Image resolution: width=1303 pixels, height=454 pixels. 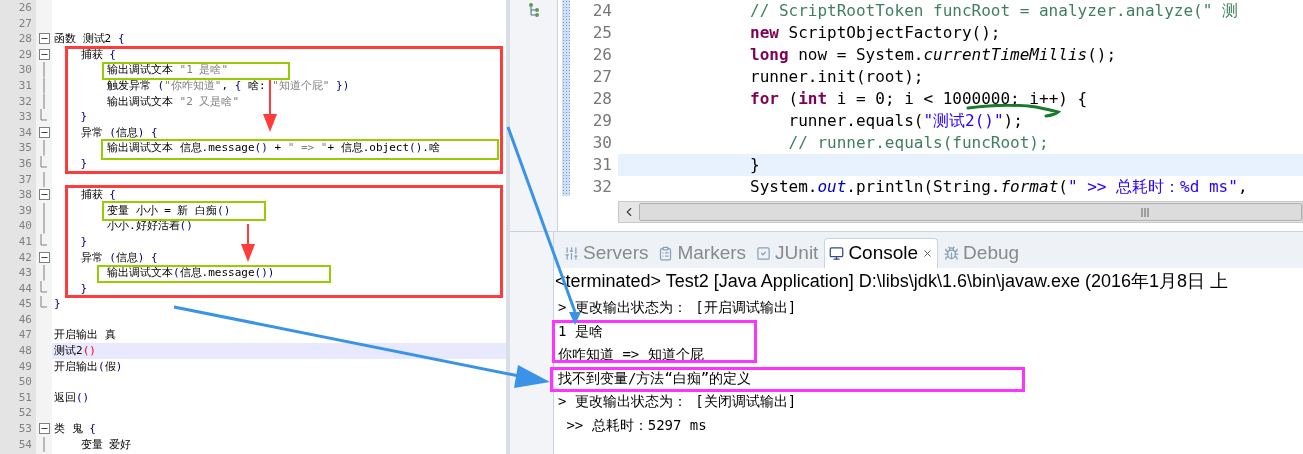 What do you see at coordinates (168, 70) in the screenshot?
I see `code-line: 输出调试文本 "1 是啥"` at bounding box center [168, 70].